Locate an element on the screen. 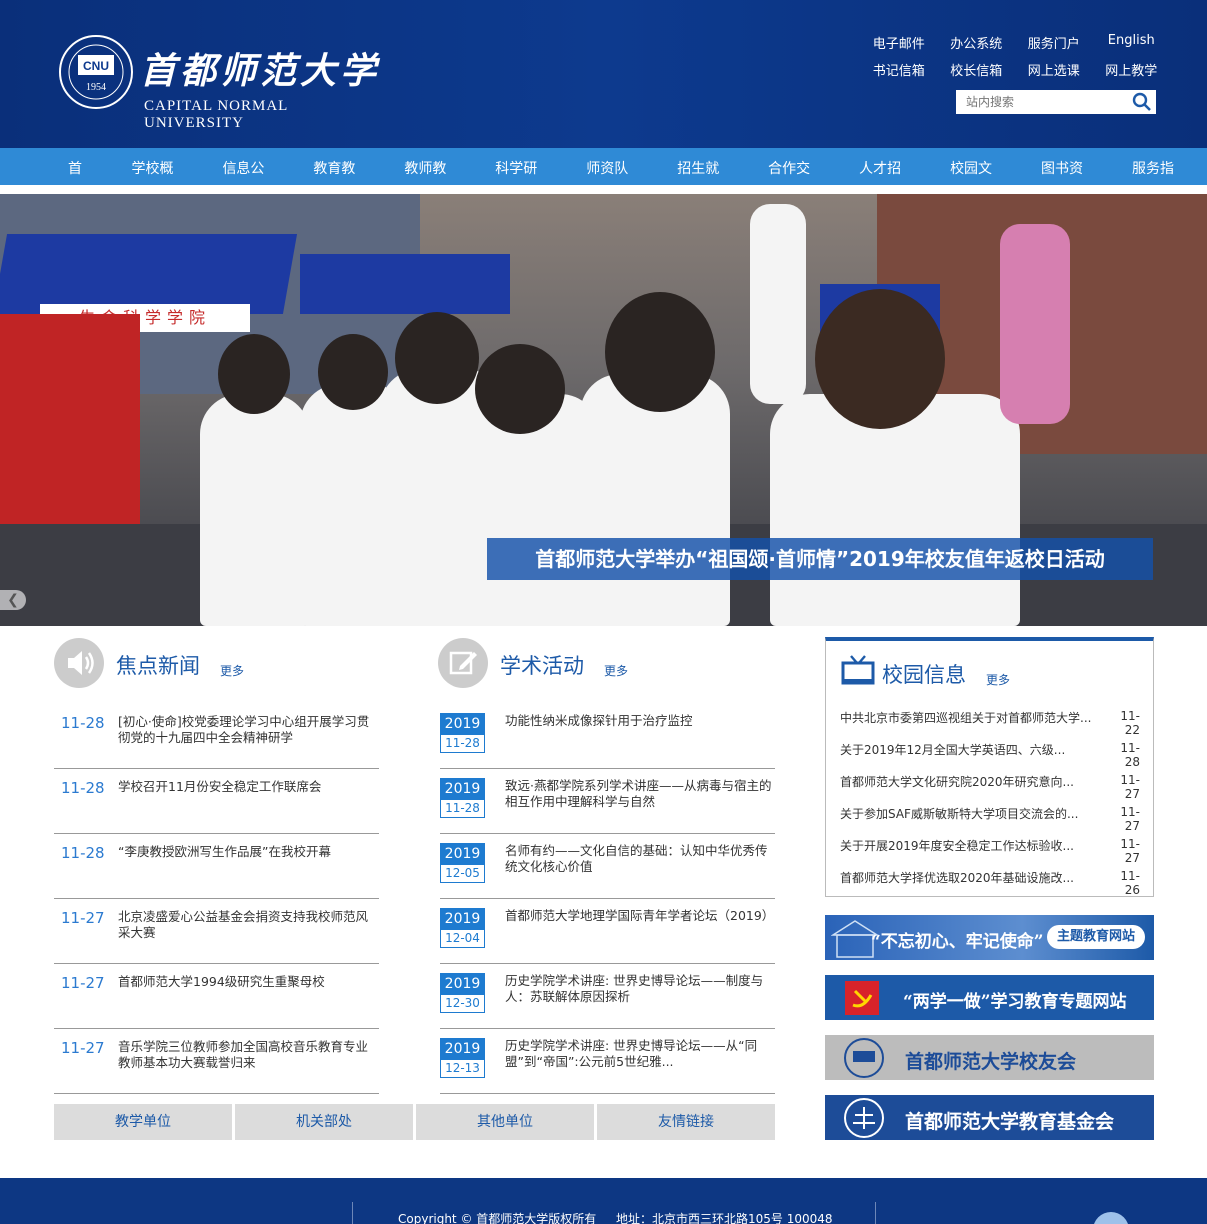 This screenshot has width=1207, height=1224. tab-other-units: 其他单位 is located at coordinates (505, 1122).